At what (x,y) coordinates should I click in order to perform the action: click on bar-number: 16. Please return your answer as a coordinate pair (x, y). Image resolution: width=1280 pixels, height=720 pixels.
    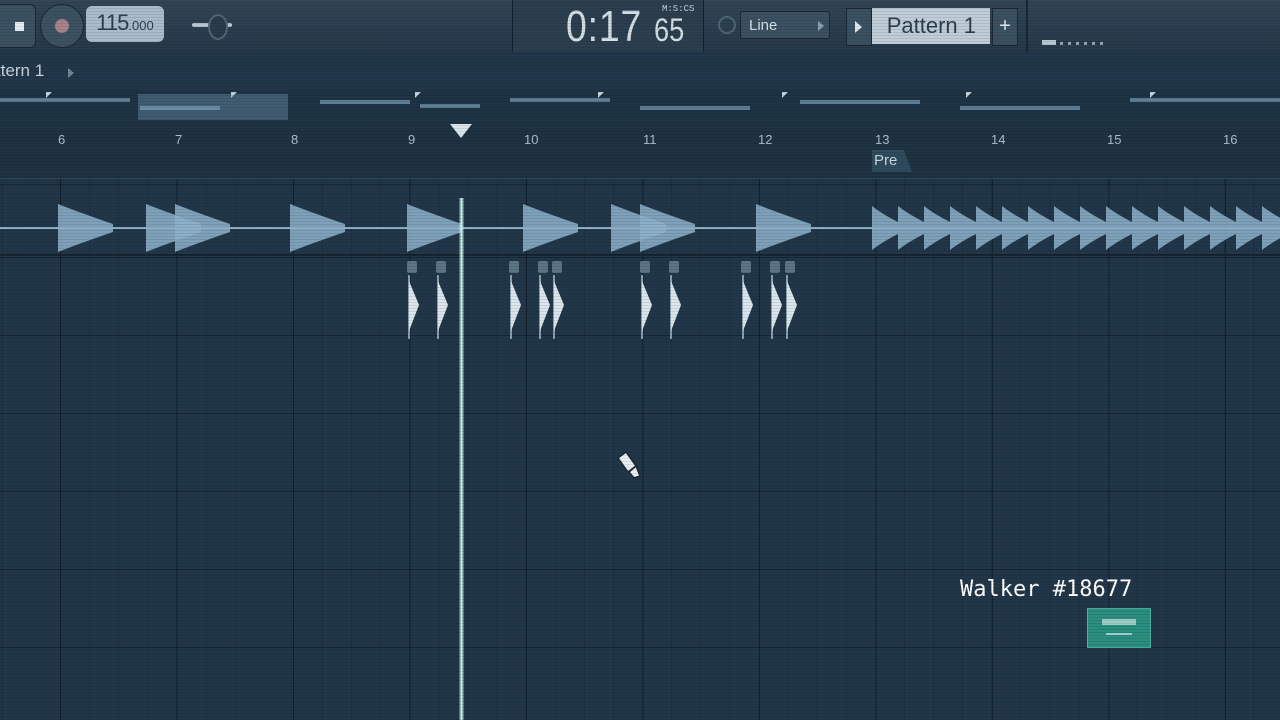
    Looking at the image, I should click on (1230, 139).